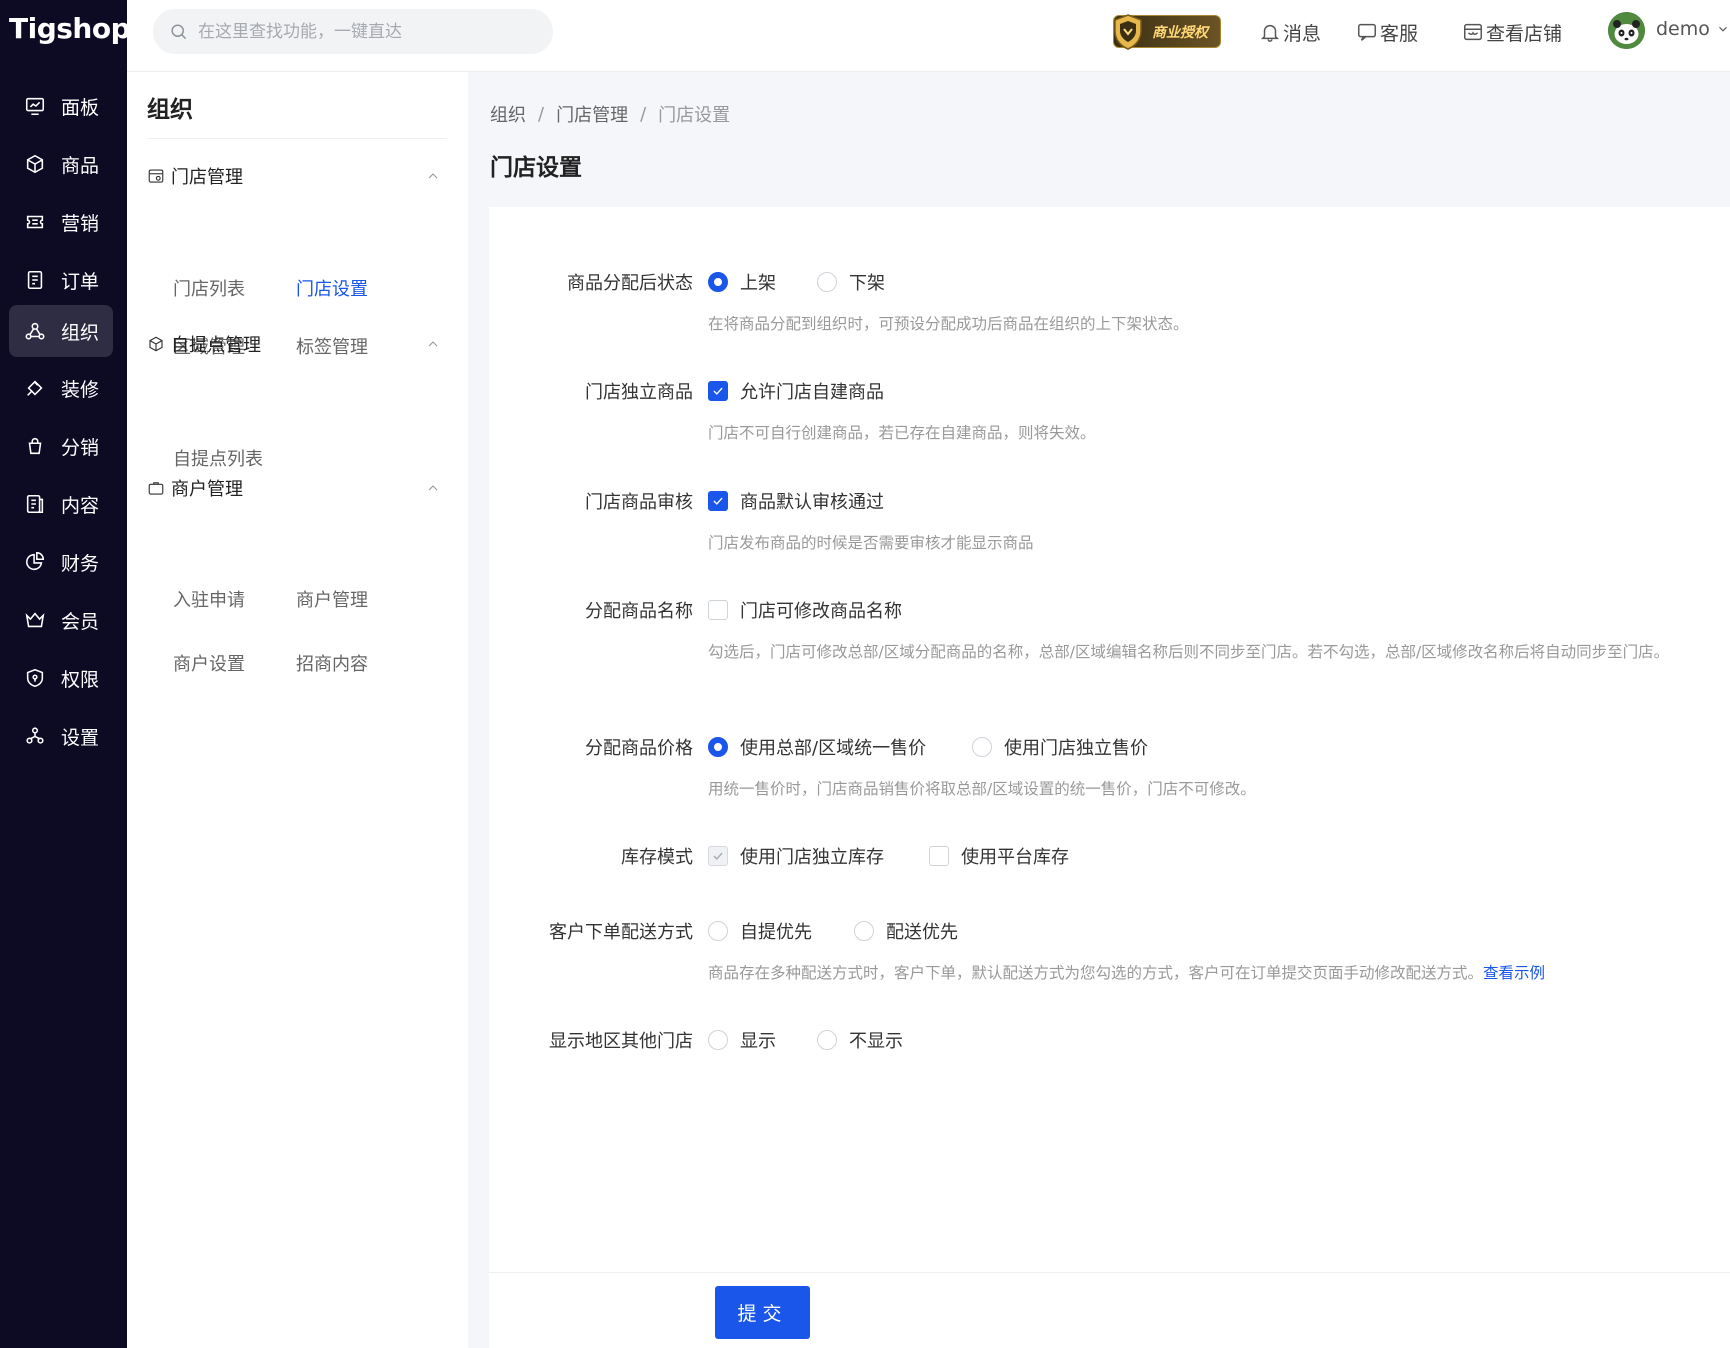 Image resolution: width=1730 pixels, height=1348 pixels. What do you see at coordinates (718, 747) in the screenshot?
I see `radio-indicator-checked` at bounding box center [718, 747].